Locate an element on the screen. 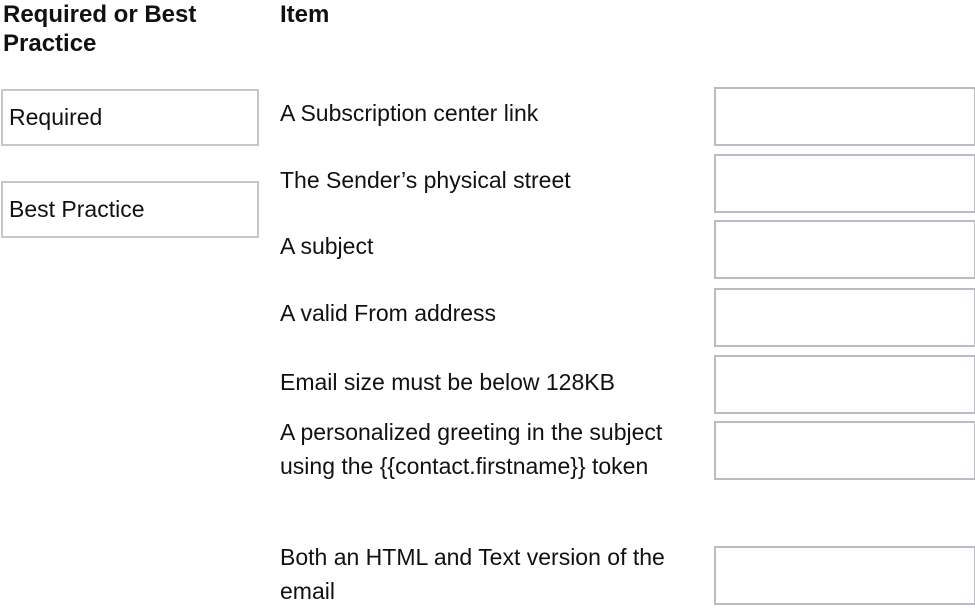 The image size is (975, 608). item-label: Email size must be below 128KB is located at coordinates (447, 382).